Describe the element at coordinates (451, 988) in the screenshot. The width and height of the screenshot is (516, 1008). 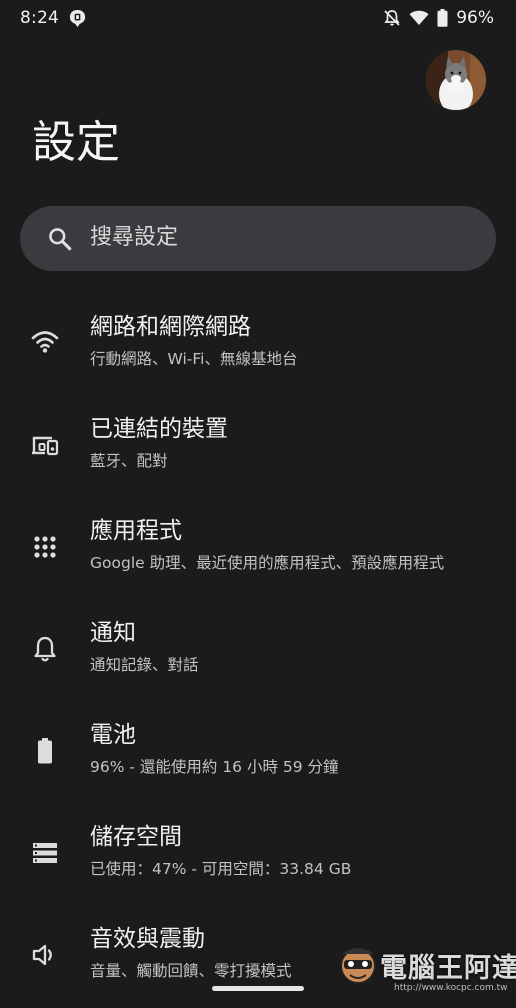
I see `watermark-url: http://www.kocpc.com.tw` at that location.